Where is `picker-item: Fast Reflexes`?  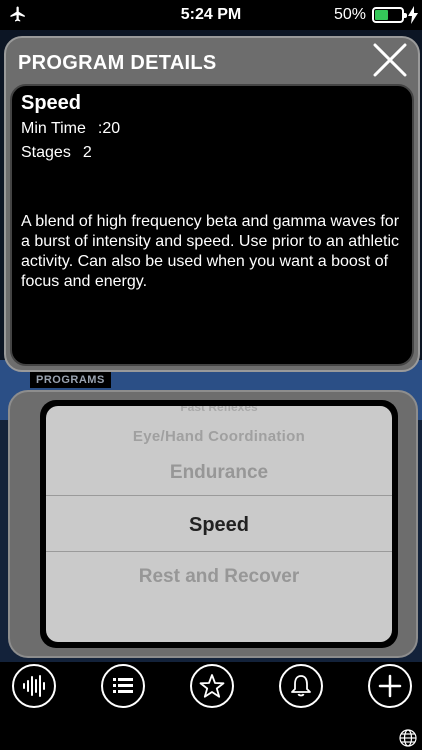
picker-item: Fast Reflexes is located at coordinates (219, 410).